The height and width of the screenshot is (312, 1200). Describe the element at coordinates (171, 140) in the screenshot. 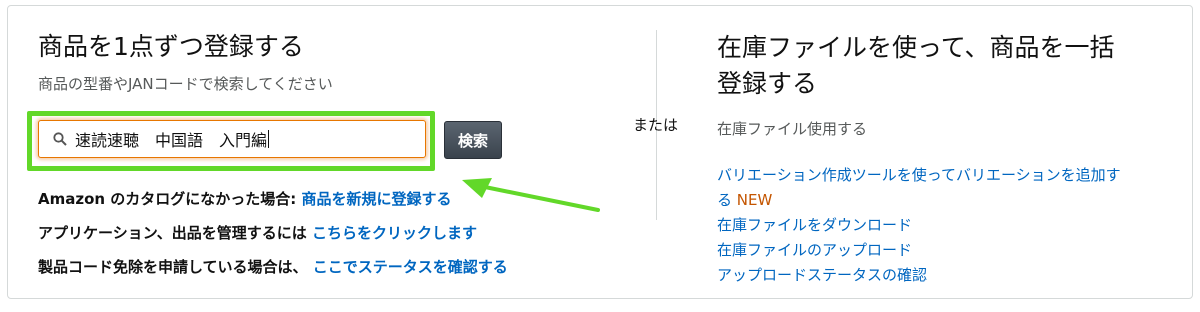

I see `search-input-value: 速読速聴 中国語 入門編` at that location.